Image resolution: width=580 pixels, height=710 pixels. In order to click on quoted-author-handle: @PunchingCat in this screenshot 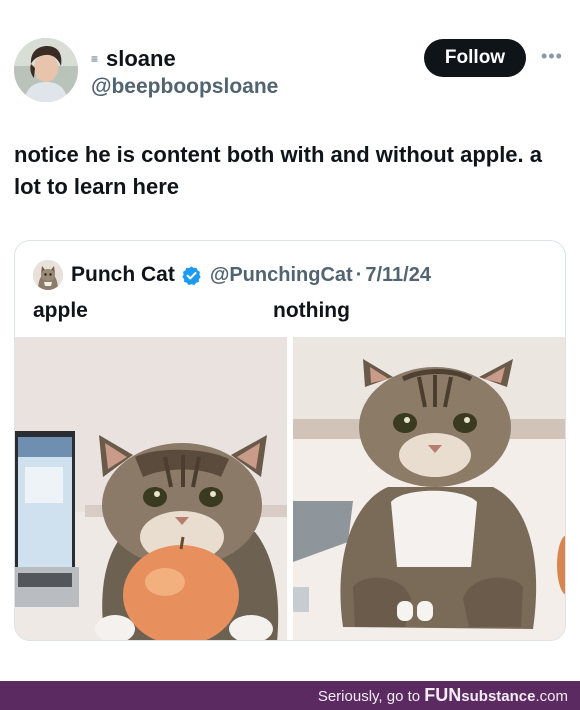, I will do `click(281, 275)`.